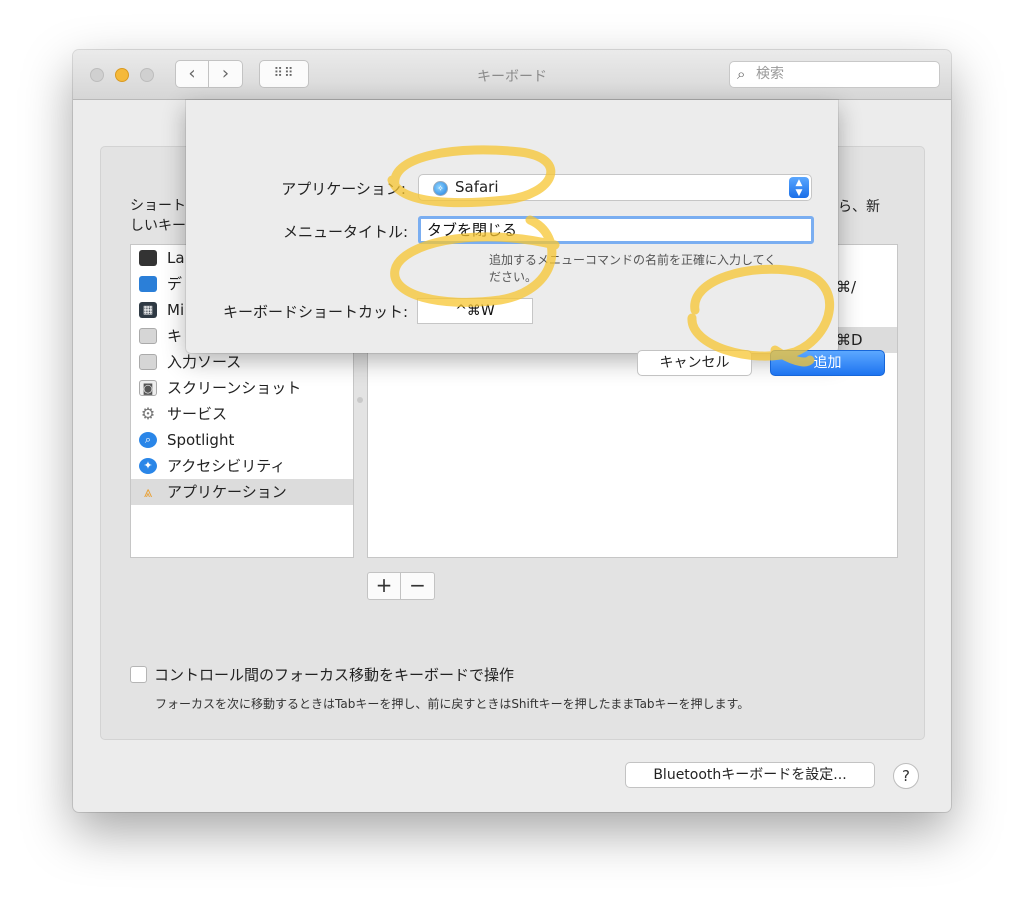 This screenshot has height=910, width=1024. What do you see at coordinates (633, 268) in the screenshot?
I see `menu-title-hint: 追加するメニューコマンドの名前を正確に入力してください。` at bounding box center [633, 268].